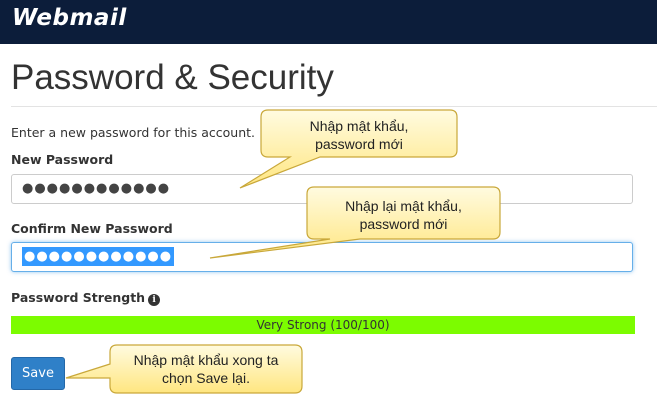 The height and width of the screenshot is (411, 657). I want to click on new-password-value: ●●●●●●●●●●●●, so click(96, 188).